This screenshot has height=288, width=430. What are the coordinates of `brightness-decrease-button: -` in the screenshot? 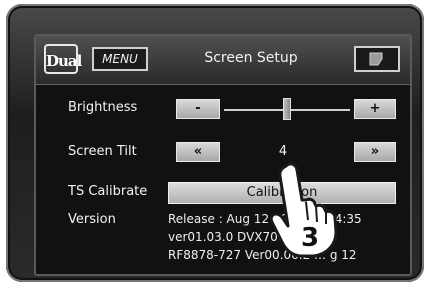 It's located at (198, 109).